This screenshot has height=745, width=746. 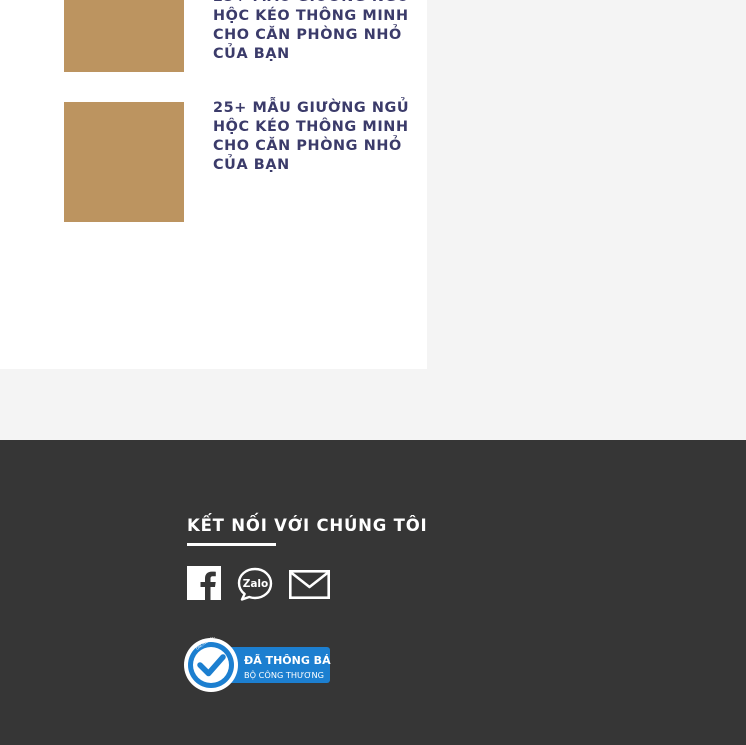 What do you see at coordinates (307, 525) in the screenshot?
I see `footer-heading: KẾT NỐI VỚI CHÚNG TÔI` at bounding box center [307, 525].